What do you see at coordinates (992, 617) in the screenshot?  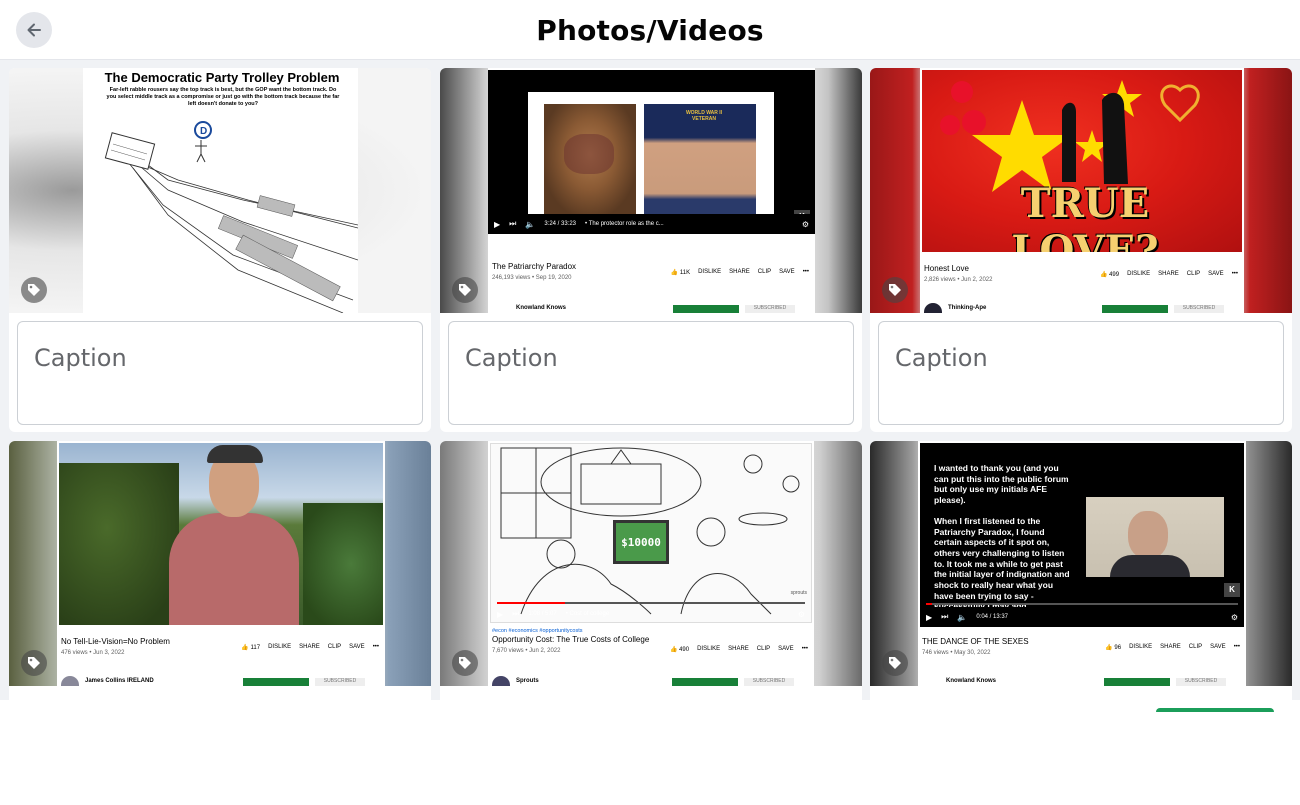 I see `time-display: 0:04 / 13:37` at bounding box center [992, 617].